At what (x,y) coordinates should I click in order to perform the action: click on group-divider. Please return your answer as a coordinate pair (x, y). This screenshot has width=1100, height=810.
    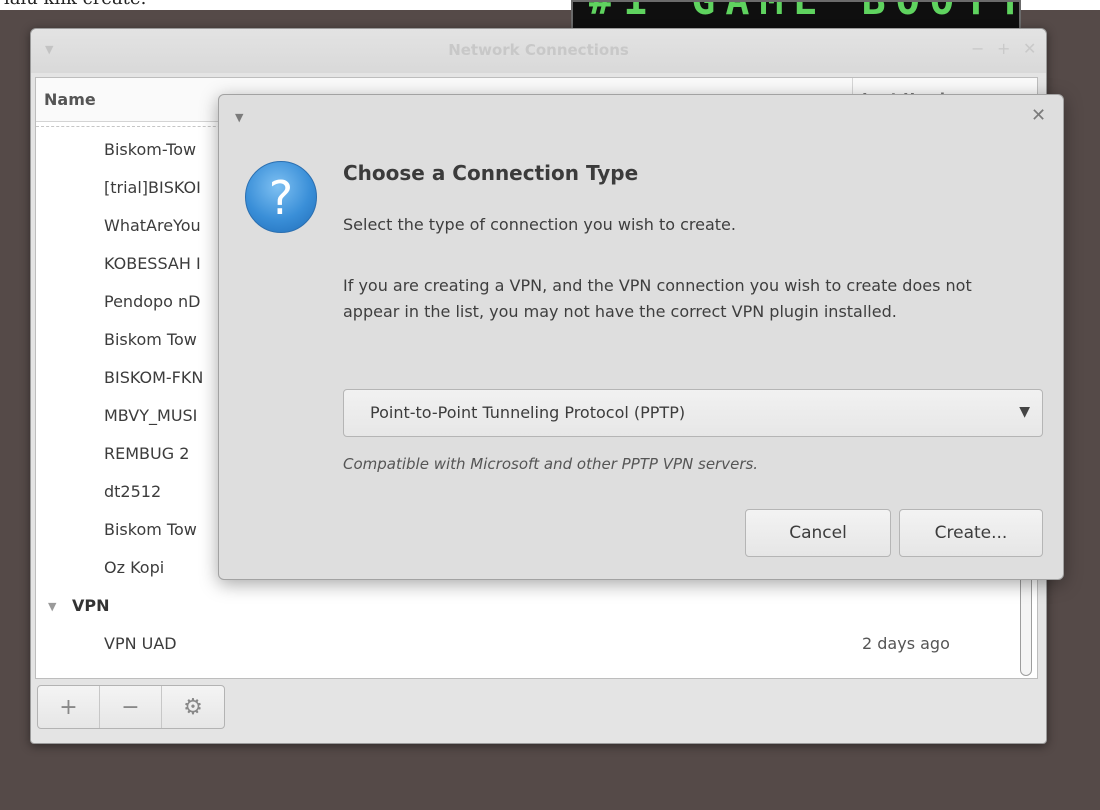
    Looking at the image, I should click on (136, 126).